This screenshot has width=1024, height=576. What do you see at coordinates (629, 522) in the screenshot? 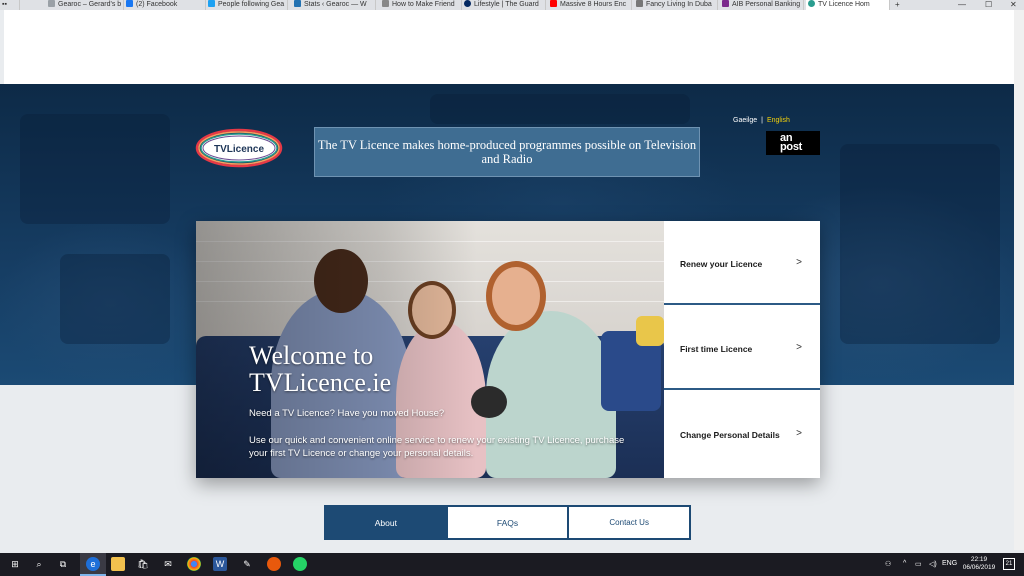
I see `nav-contact-tab: Contact Us` at bounding box center [629, 522].